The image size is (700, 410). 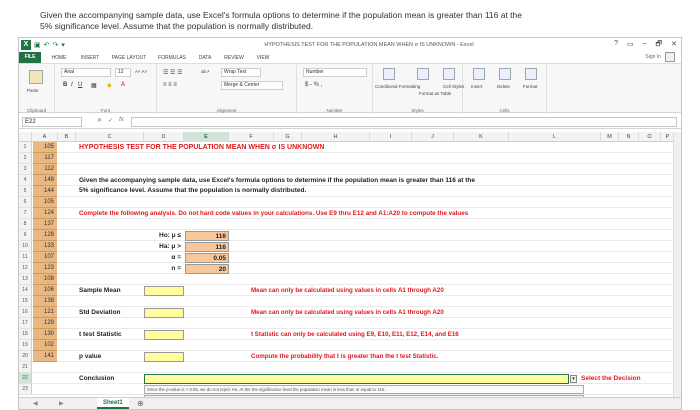 I want to click on row-header: 12, so click(x=25, y=268).